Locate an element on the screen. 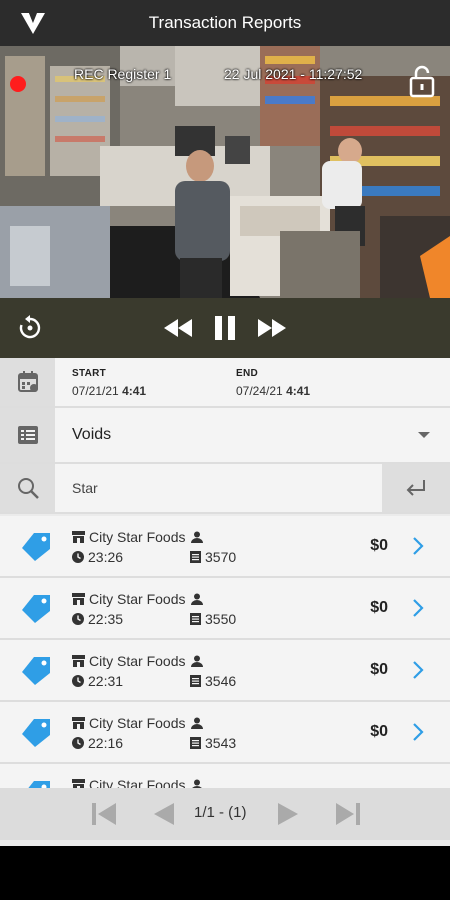 The width and height of the screenshot is (450, 900). list-item: City Star Foods is located at coordinates (225, 776).